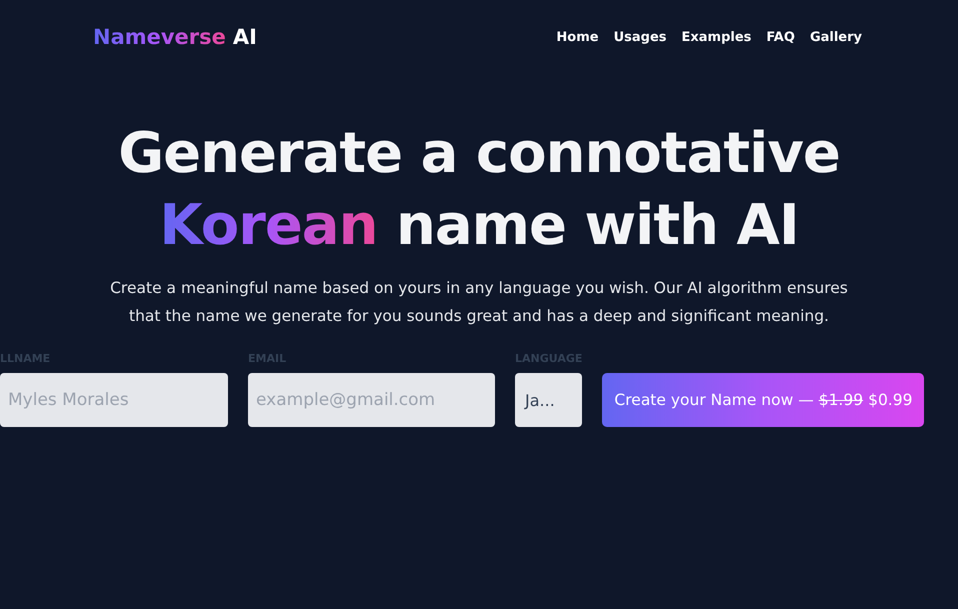  Describe the element at coordinates (780, 37) in the screenshot. I see `nav-link: FAQ` at that location.